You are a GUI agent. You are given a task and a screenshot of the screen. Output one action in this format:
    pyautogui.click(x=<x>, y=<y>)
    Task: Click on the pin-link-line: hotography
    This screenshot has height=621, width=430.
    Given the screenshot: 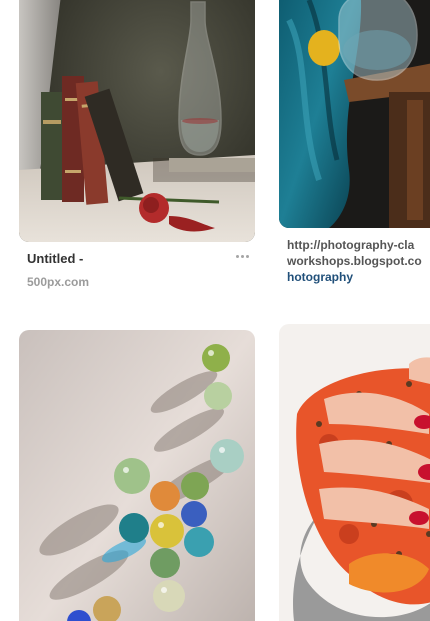 What is the action you would take?
    pyautogui.click(x=320, y=277)
    